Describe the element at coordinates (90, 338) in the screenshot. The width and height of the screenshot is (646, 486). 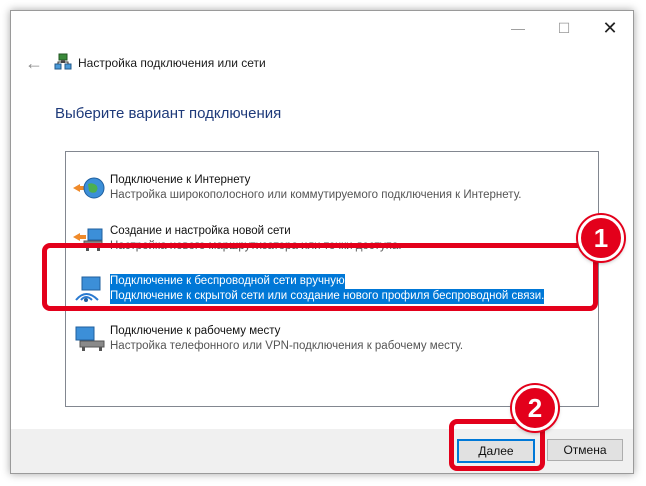
I see `workplace-network-icon` at that location.